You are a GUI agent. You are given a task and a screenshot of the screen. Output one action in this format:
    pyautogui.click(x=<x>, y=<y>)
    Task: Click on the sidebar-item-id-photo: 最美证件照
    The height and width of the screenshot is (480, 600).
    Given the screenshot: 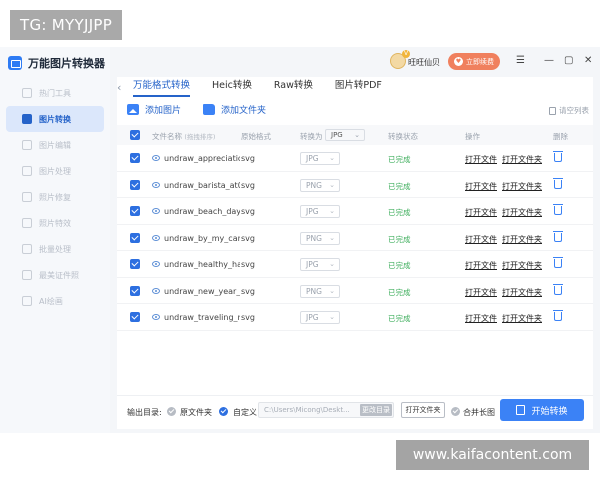 What is the action you would take?
    pyautogui.click(x=55, y=275)
    